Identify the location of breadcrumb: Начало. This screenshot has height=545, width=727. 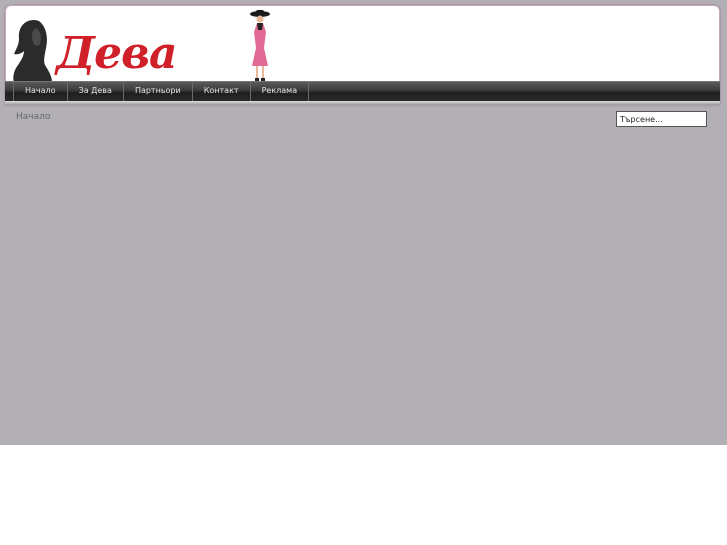
(33, 117).